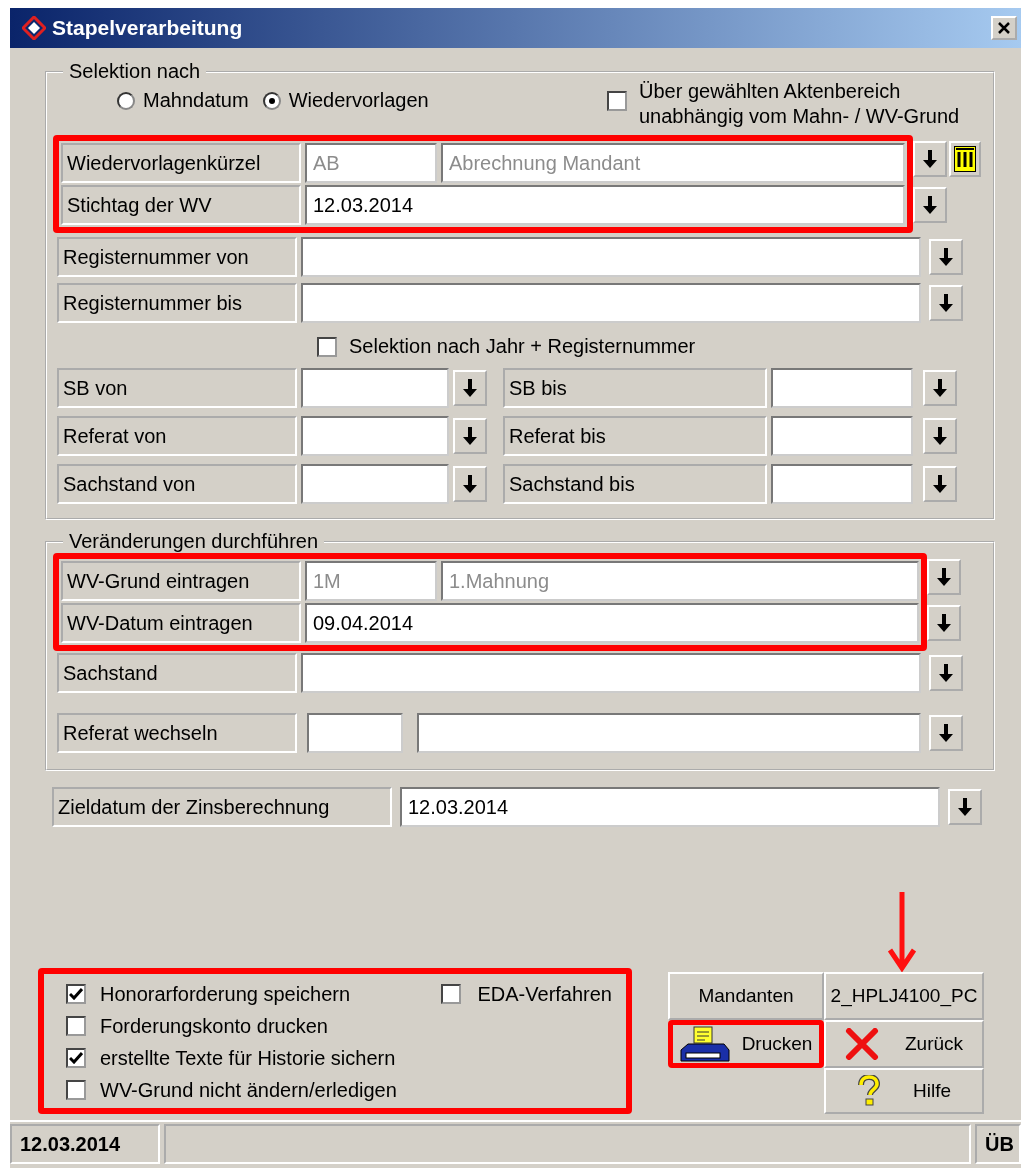 The width and height of the screenshot is (1027, 1176). Describe the element at coordinates (214, 1026) in the screenshot. I see `checkbox-label: Forderungskonto drucken` at that location.